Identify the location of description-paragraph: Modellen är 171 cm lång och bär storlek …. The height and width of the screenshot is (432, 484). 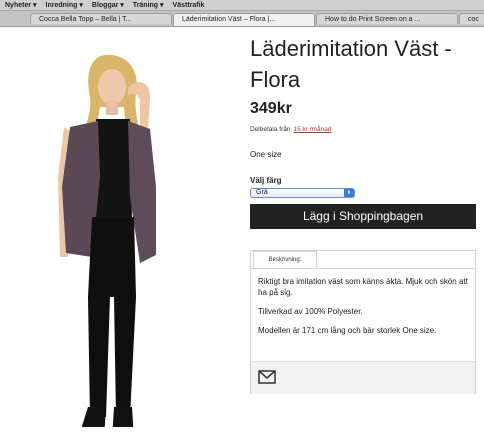
(347, 330).